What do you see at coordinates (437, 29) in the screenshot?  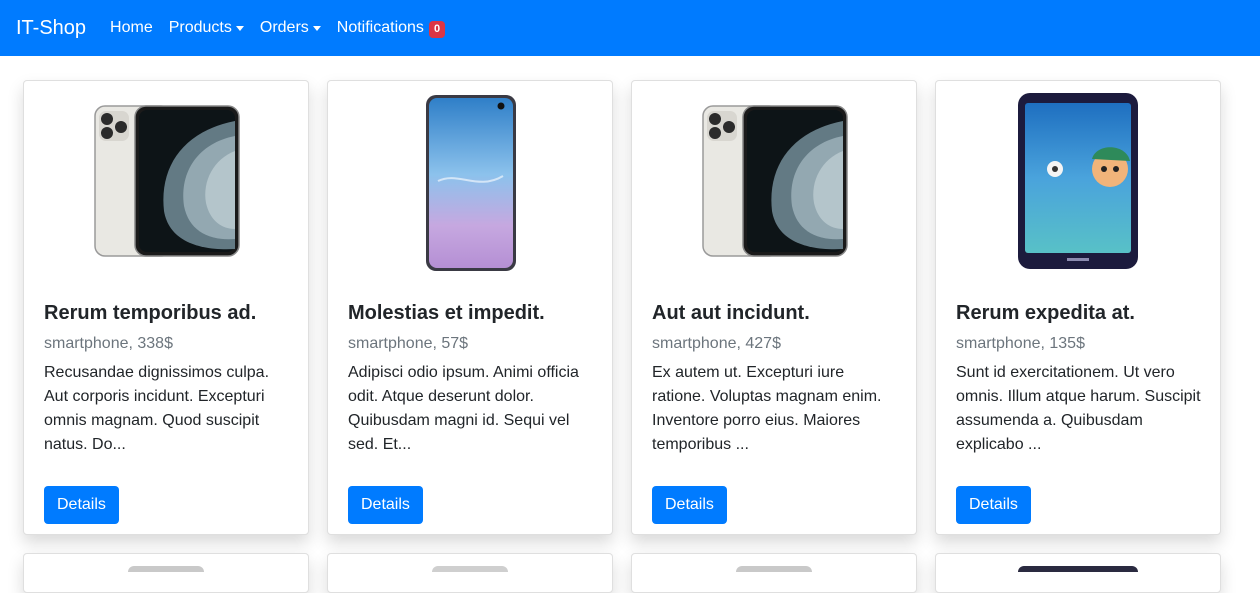 I see `notification-count-badge: 0` at bounding box center [437, 29].